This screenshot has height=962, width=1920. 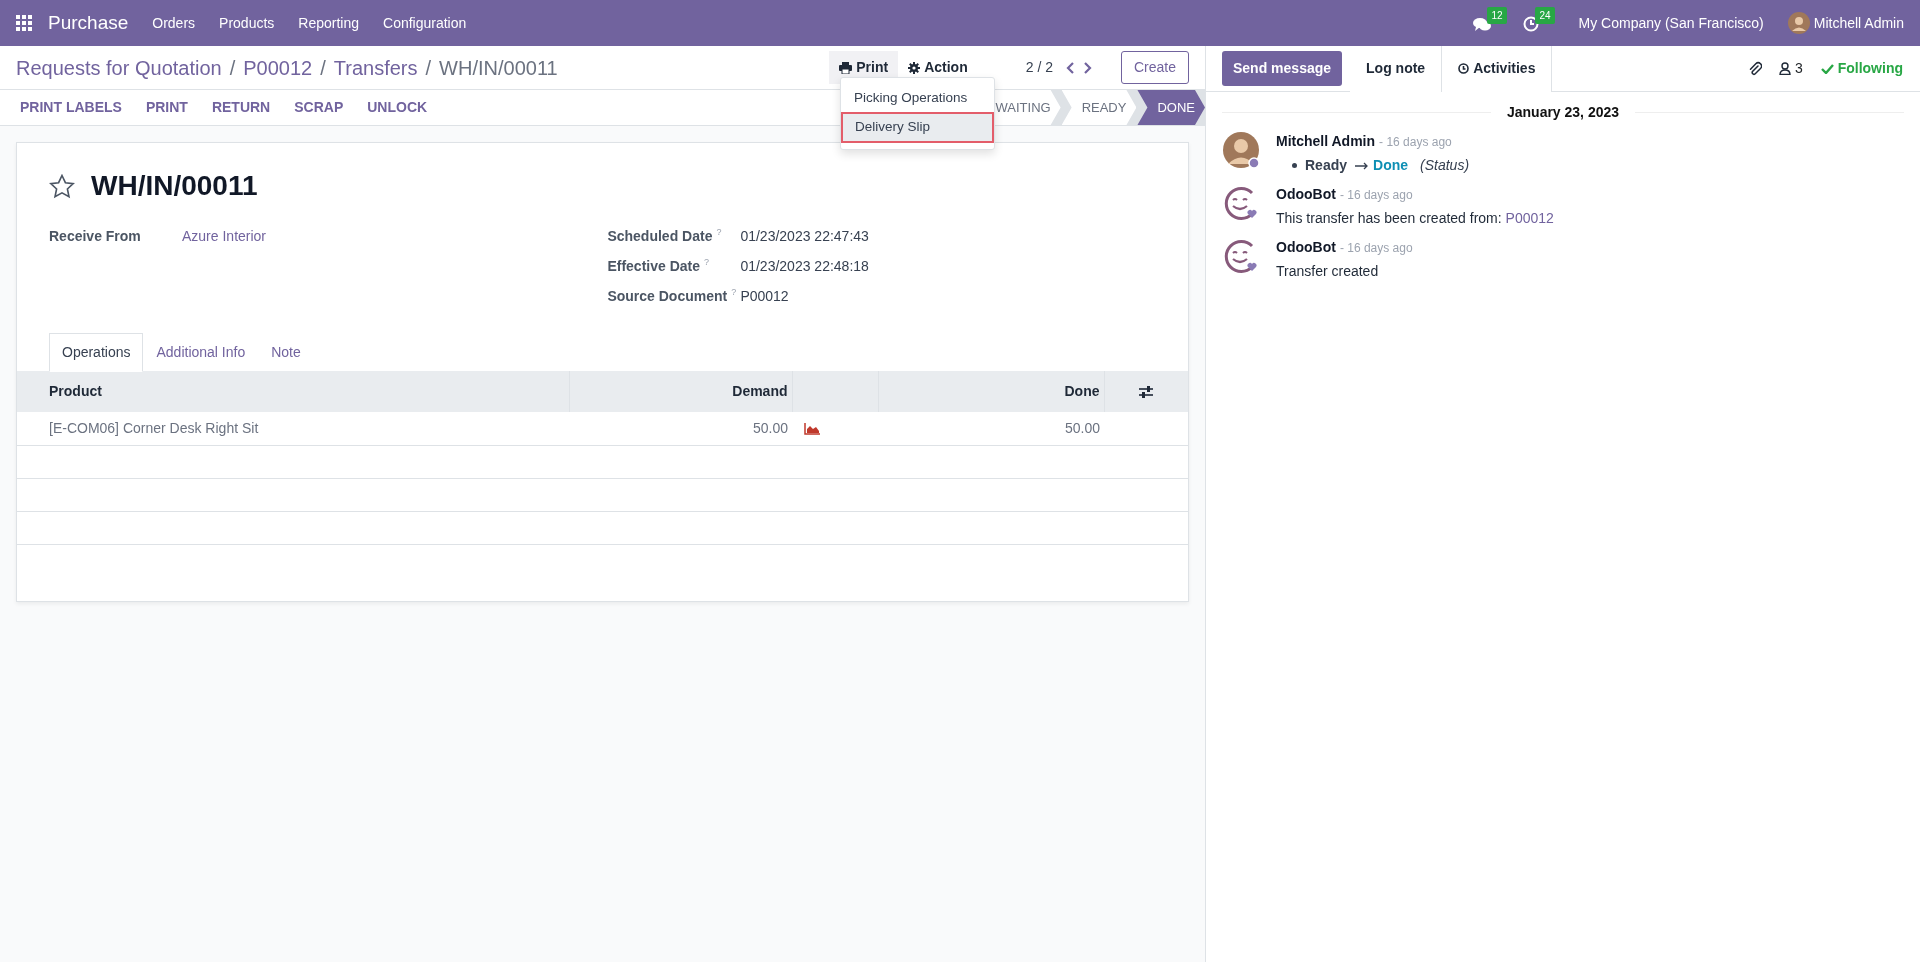 What do you see at coordinates (24, 23) in the screenshot?
I see `apps-menu-icon` at bounding box center [24, 23].